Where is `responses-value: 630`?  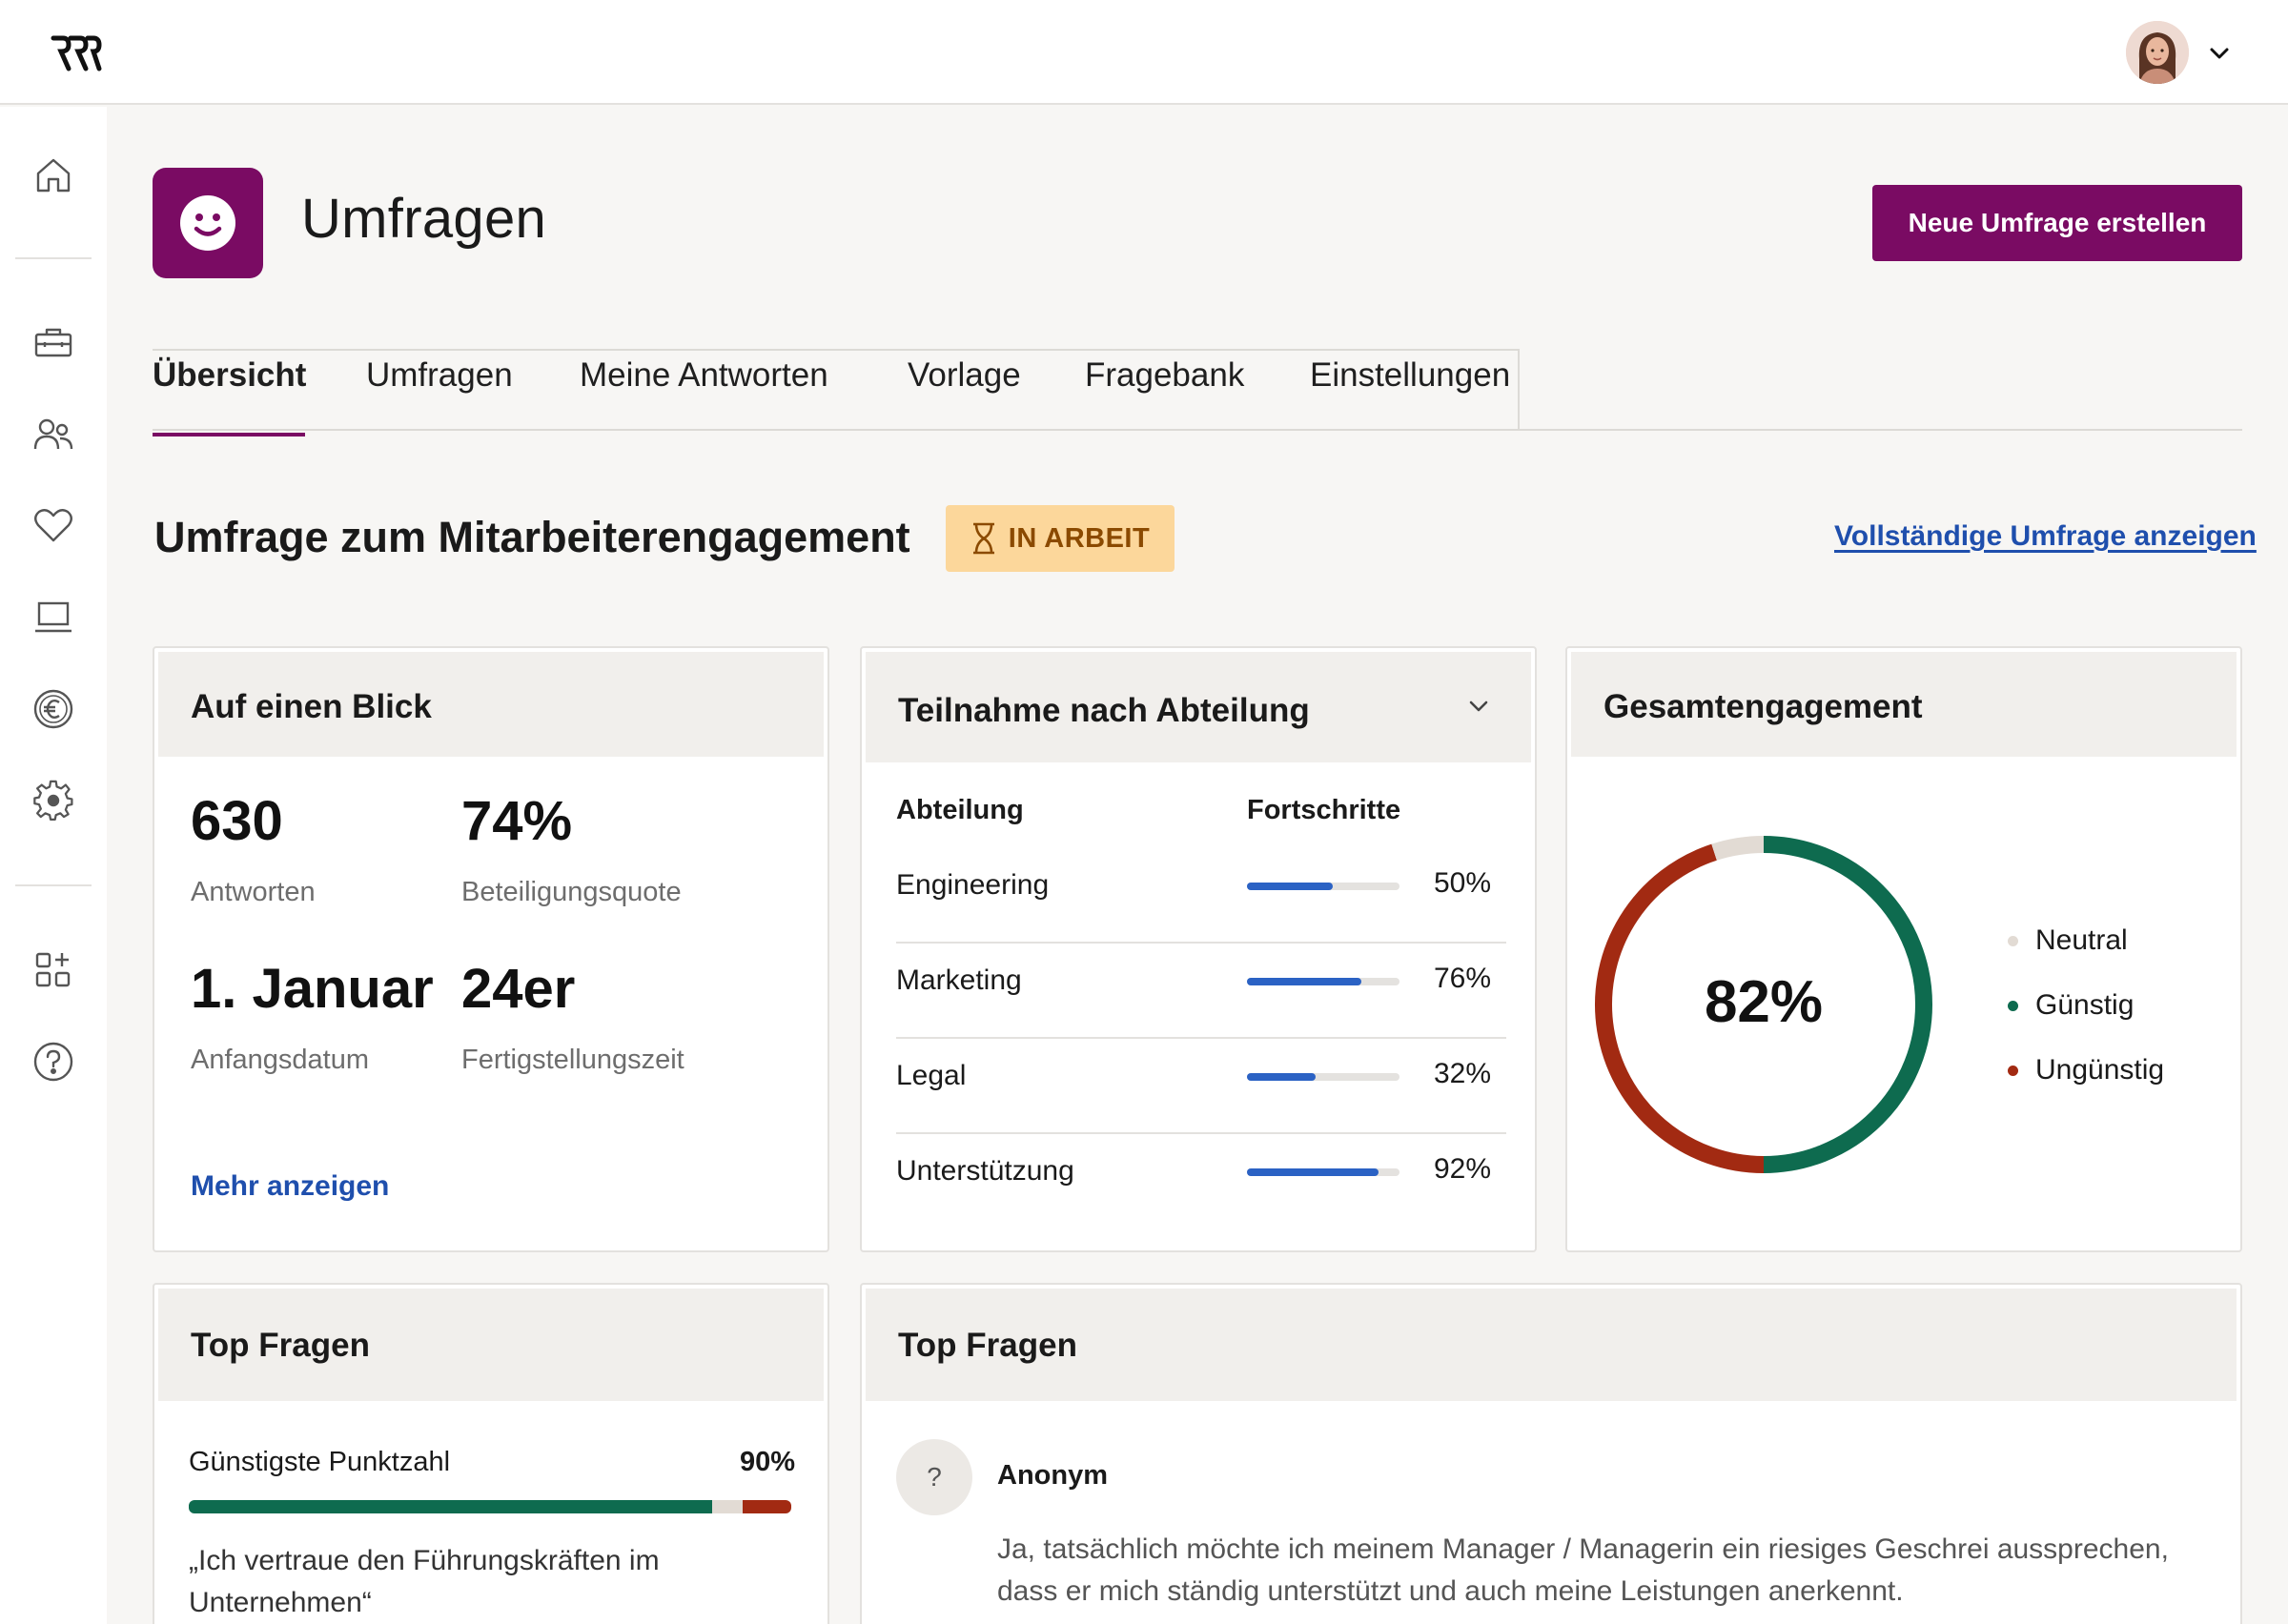
responses-value: 630 is located at coordinates (237, 821).